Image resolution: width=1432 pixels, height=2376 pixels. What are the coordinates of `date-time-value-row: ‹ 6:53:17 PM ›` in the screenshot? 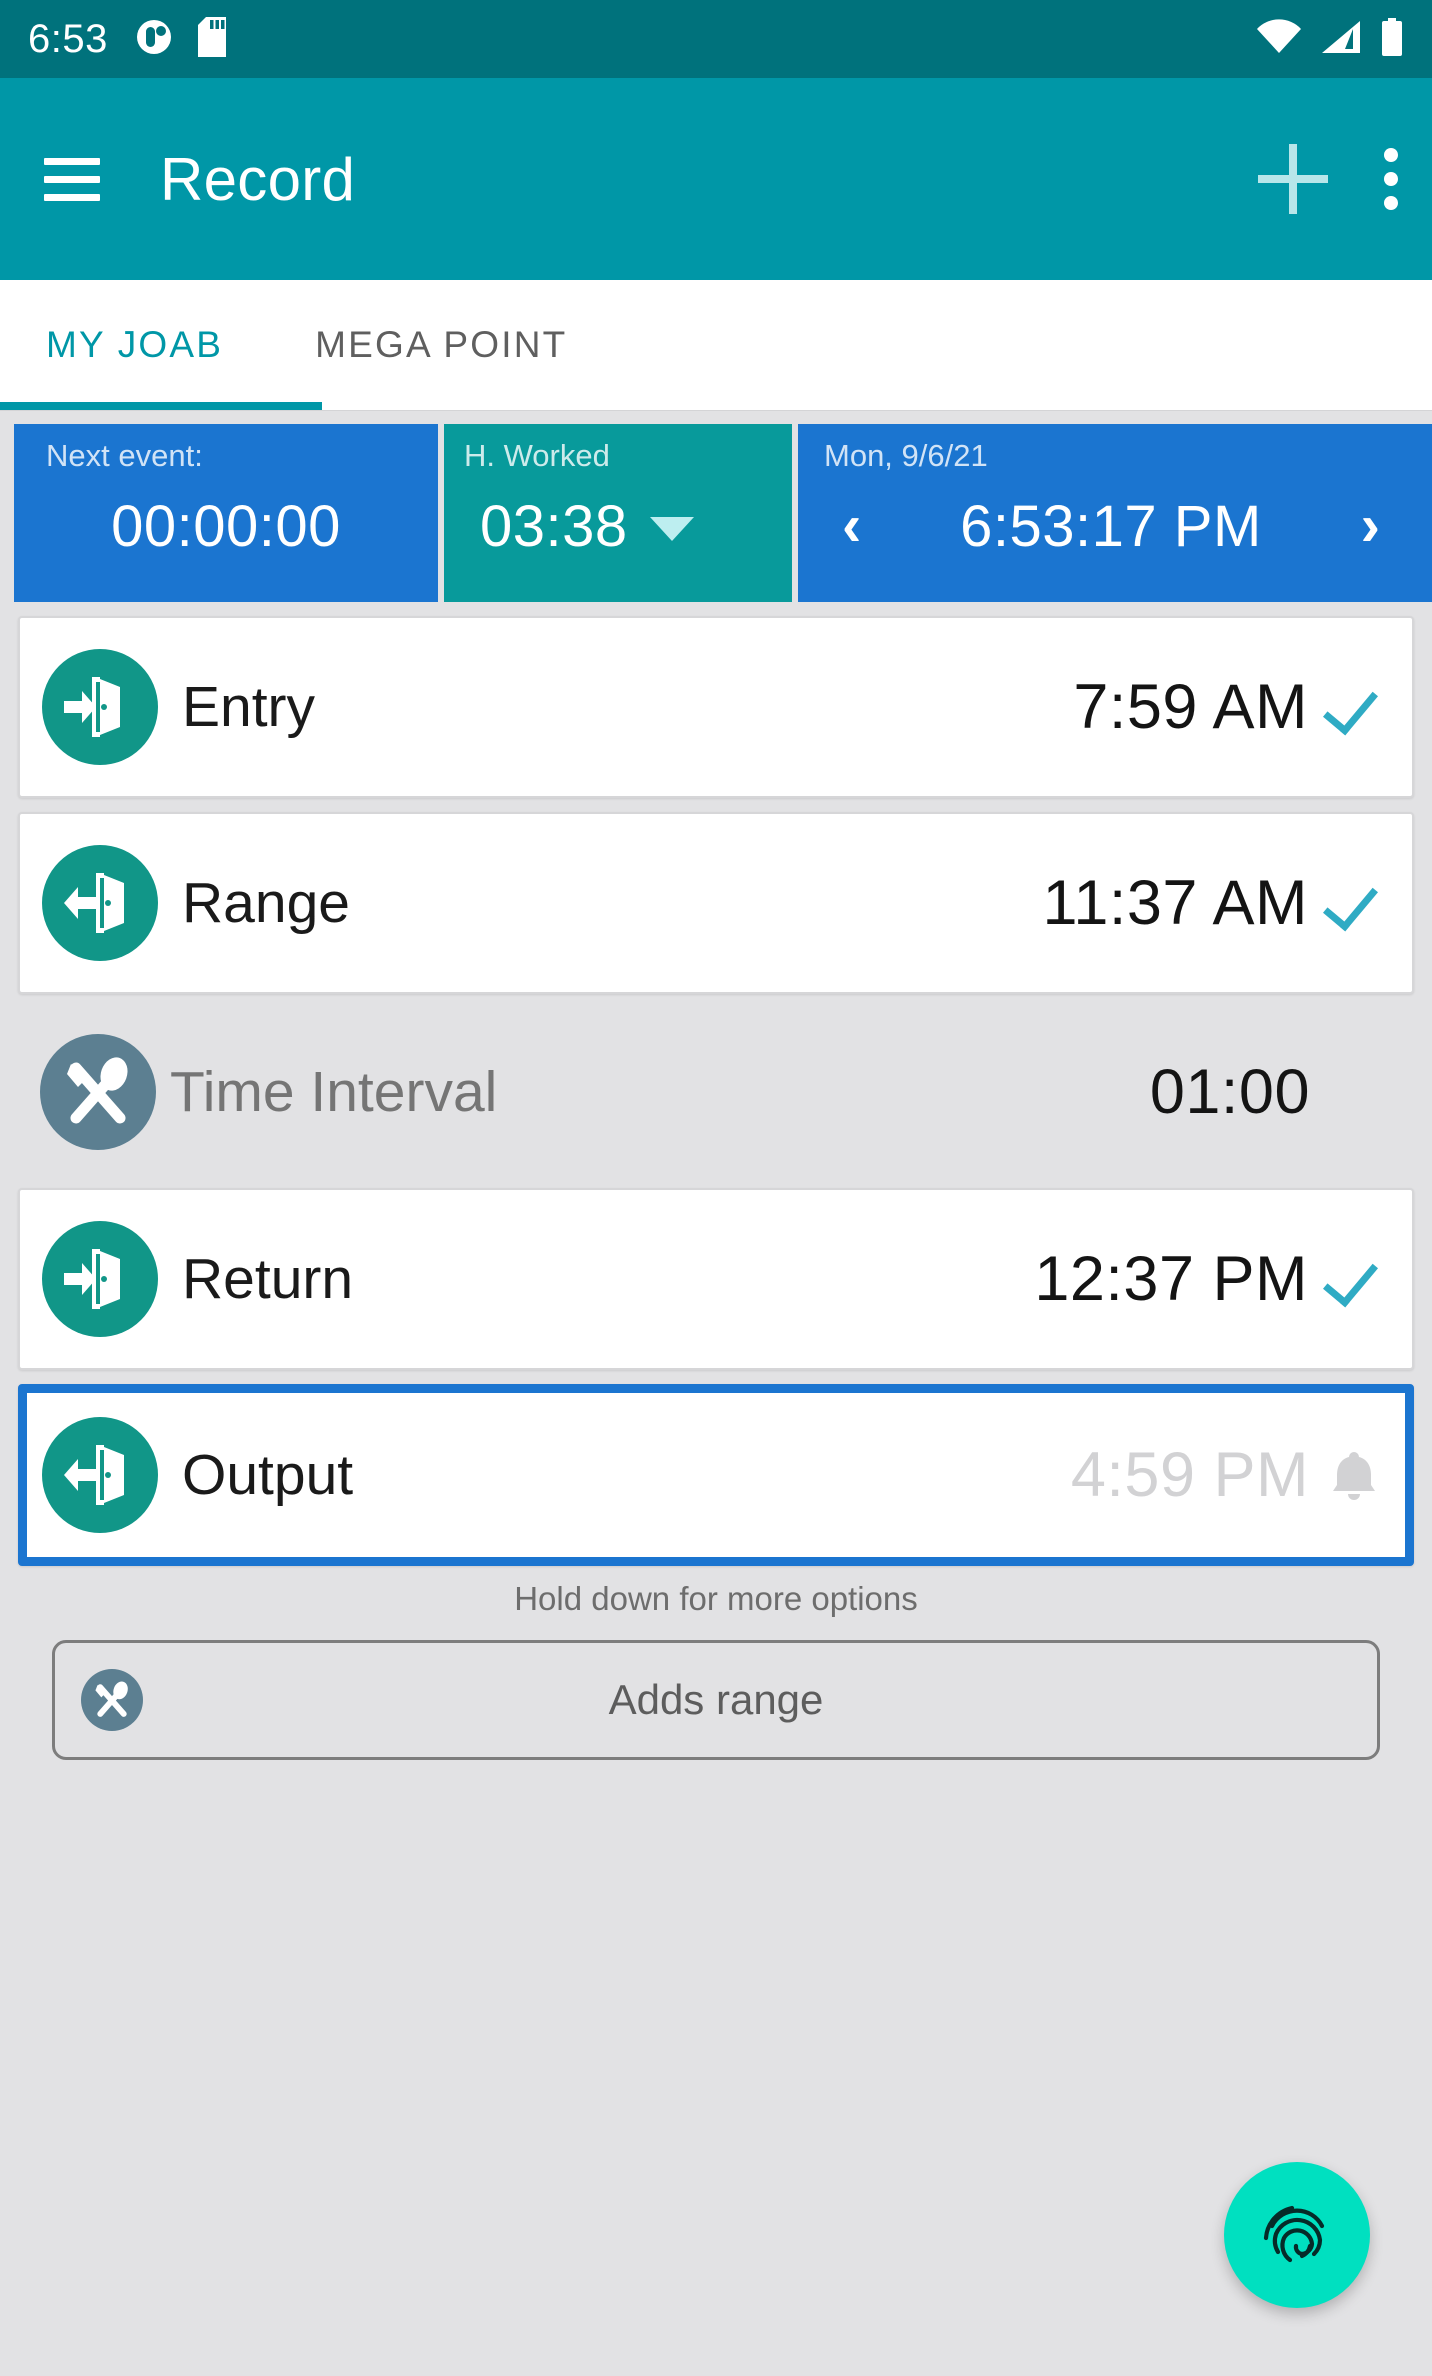 It's located at (1118, 526).